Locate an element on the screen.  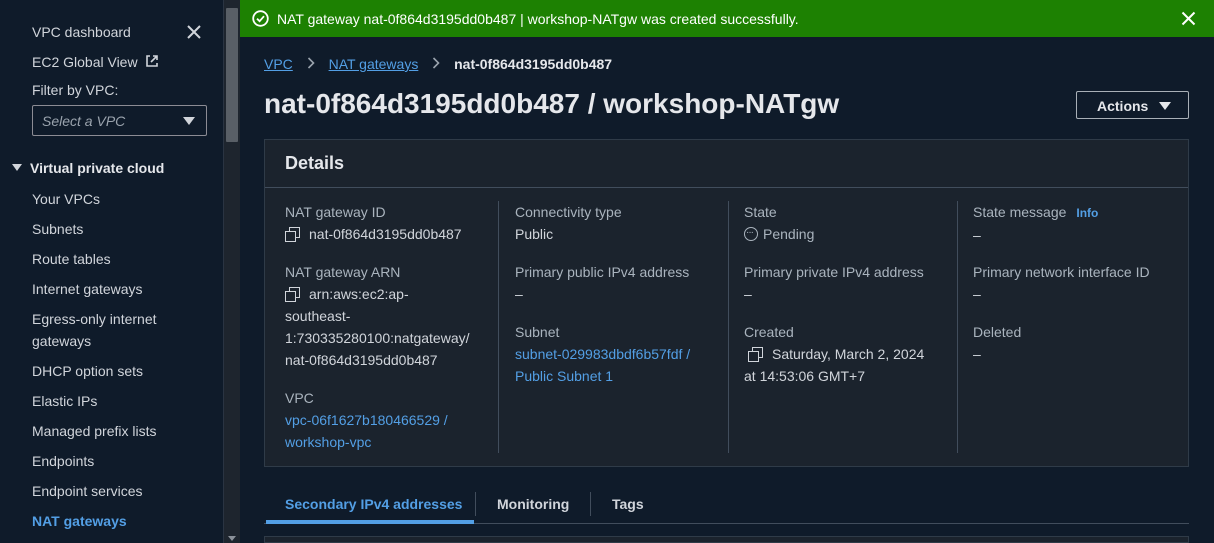
label-primary-private-ipv4: Primary private IPv4 address is located at coordinates (834, 272).